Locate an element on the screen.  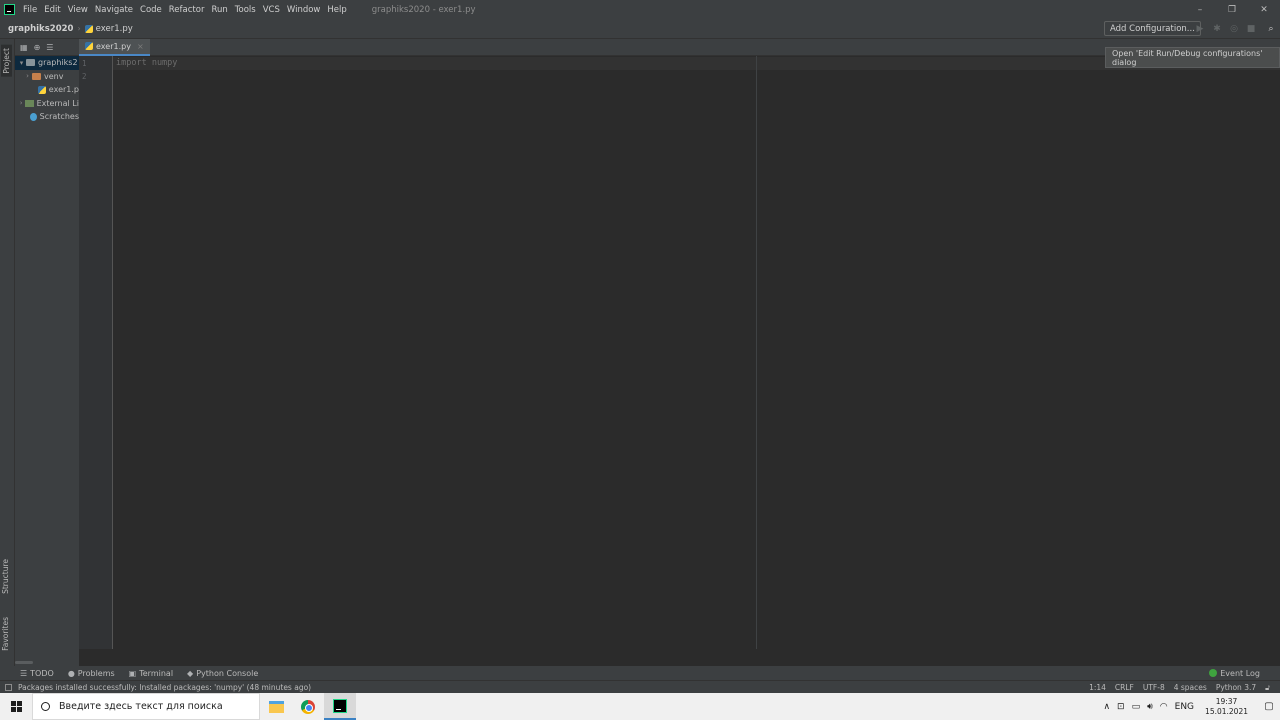
event-log-label: Event Log is located at coordinates (1240, 673).